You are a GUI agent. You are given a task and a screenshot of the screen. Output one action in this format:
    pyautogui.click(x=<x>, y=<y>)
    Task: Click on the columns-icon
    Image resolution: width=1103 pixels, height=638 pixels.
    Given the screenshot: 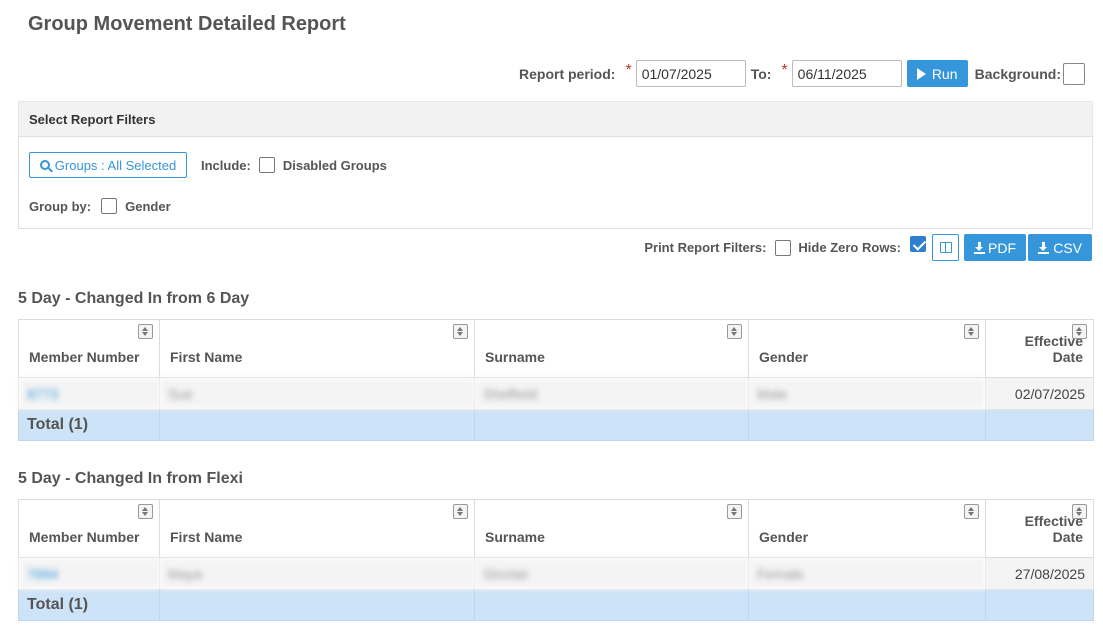 What is the action you would take?
    pyautogui.click(x=945, y=247)
    